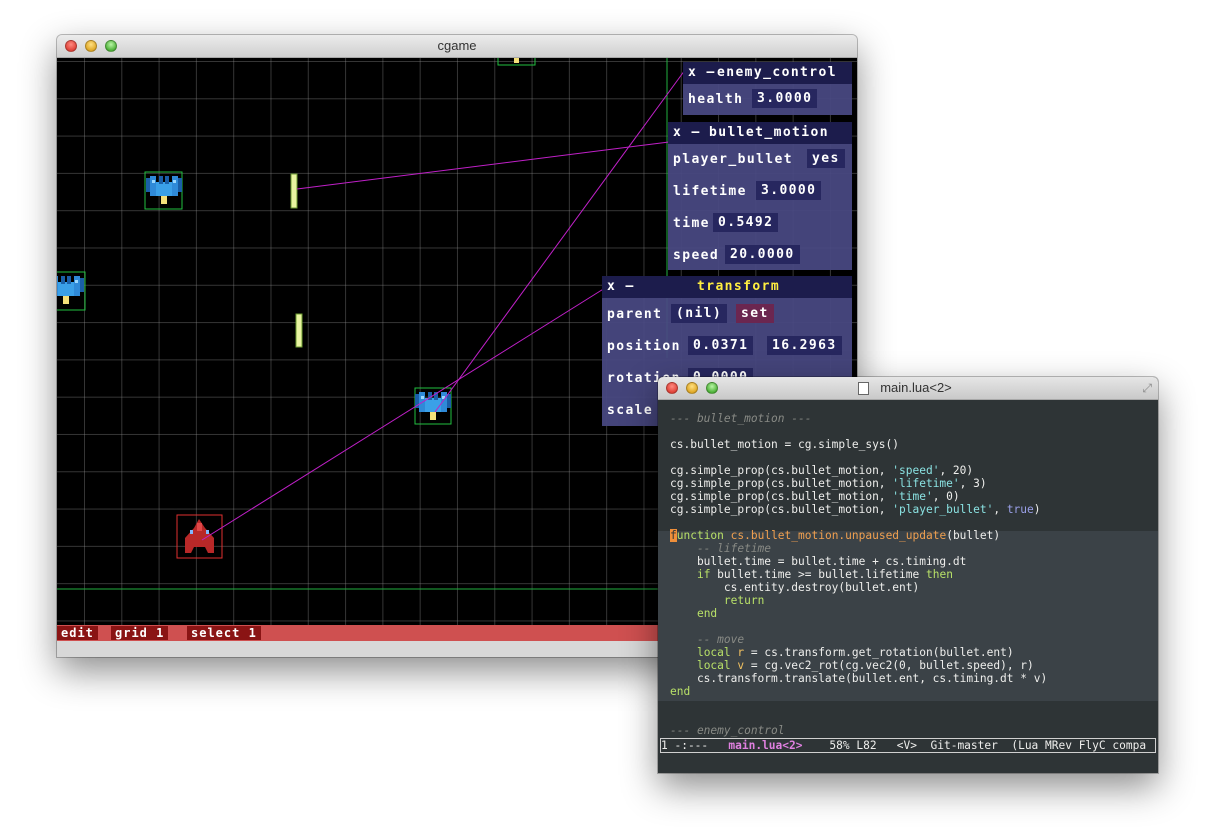  I want to click on panel-header: x – bullet_motion, so click(760, 133).